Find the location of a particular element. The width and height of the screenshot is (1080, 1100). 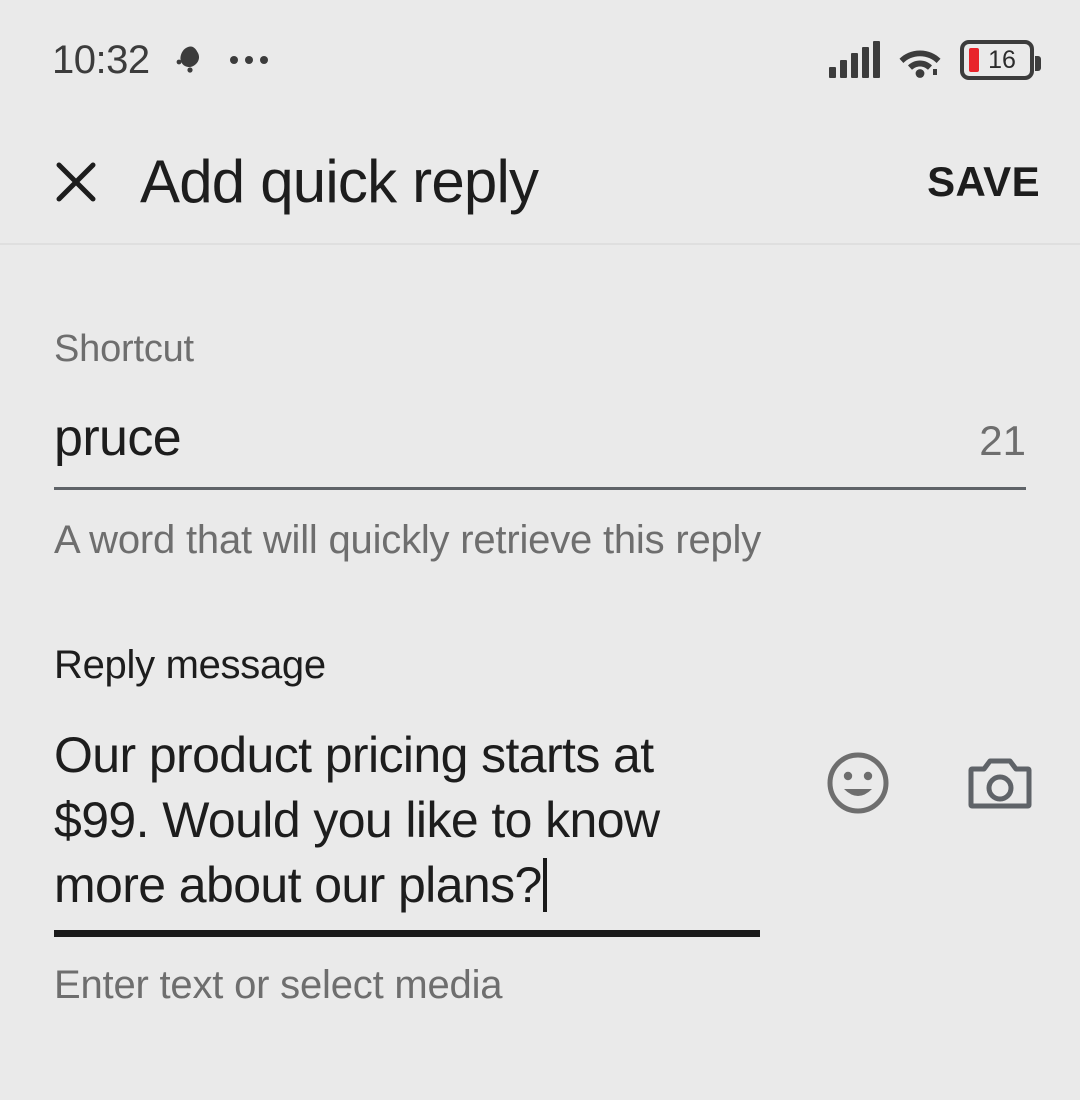

status-bar: 10:32 16 is located at coordinates (540, 60).